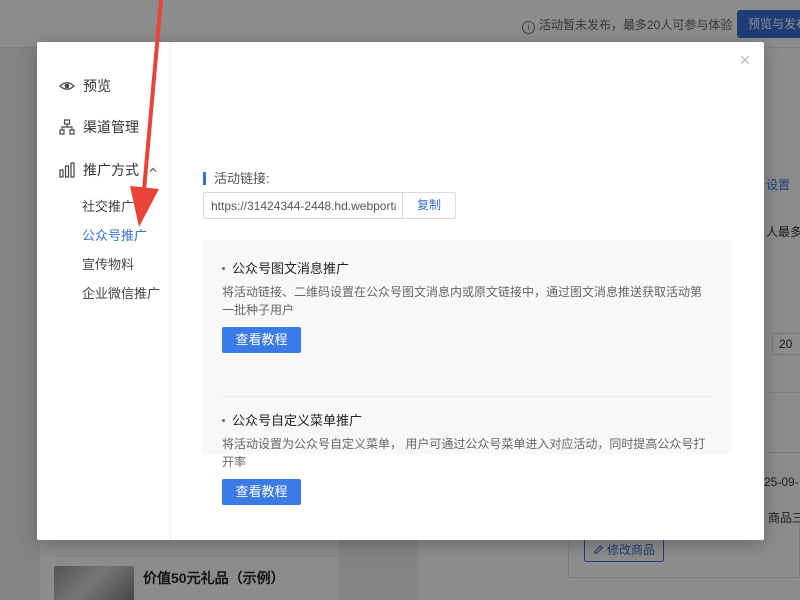 Image resolution: width=800 pixels, height=600 pixels. What do you see at coordinates (467, 267) in the screenshot?
I see `promotion-title: 公众号图文消息推广` at bounding box center [467, 267].